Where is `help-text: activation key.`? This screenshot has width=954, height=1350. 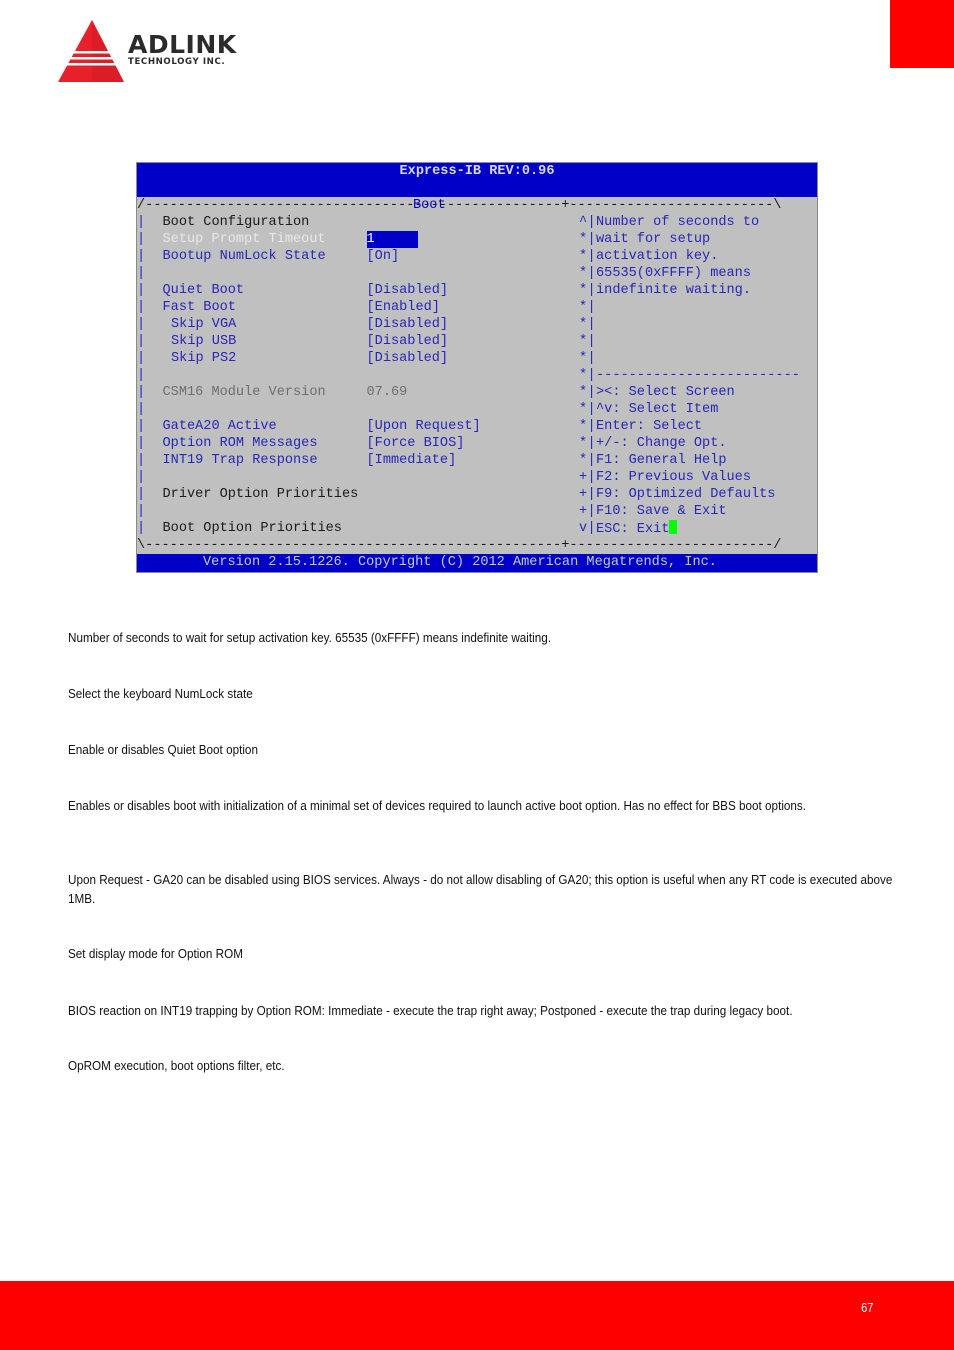
help-text: activation key. is located at coordinates (657, 256).